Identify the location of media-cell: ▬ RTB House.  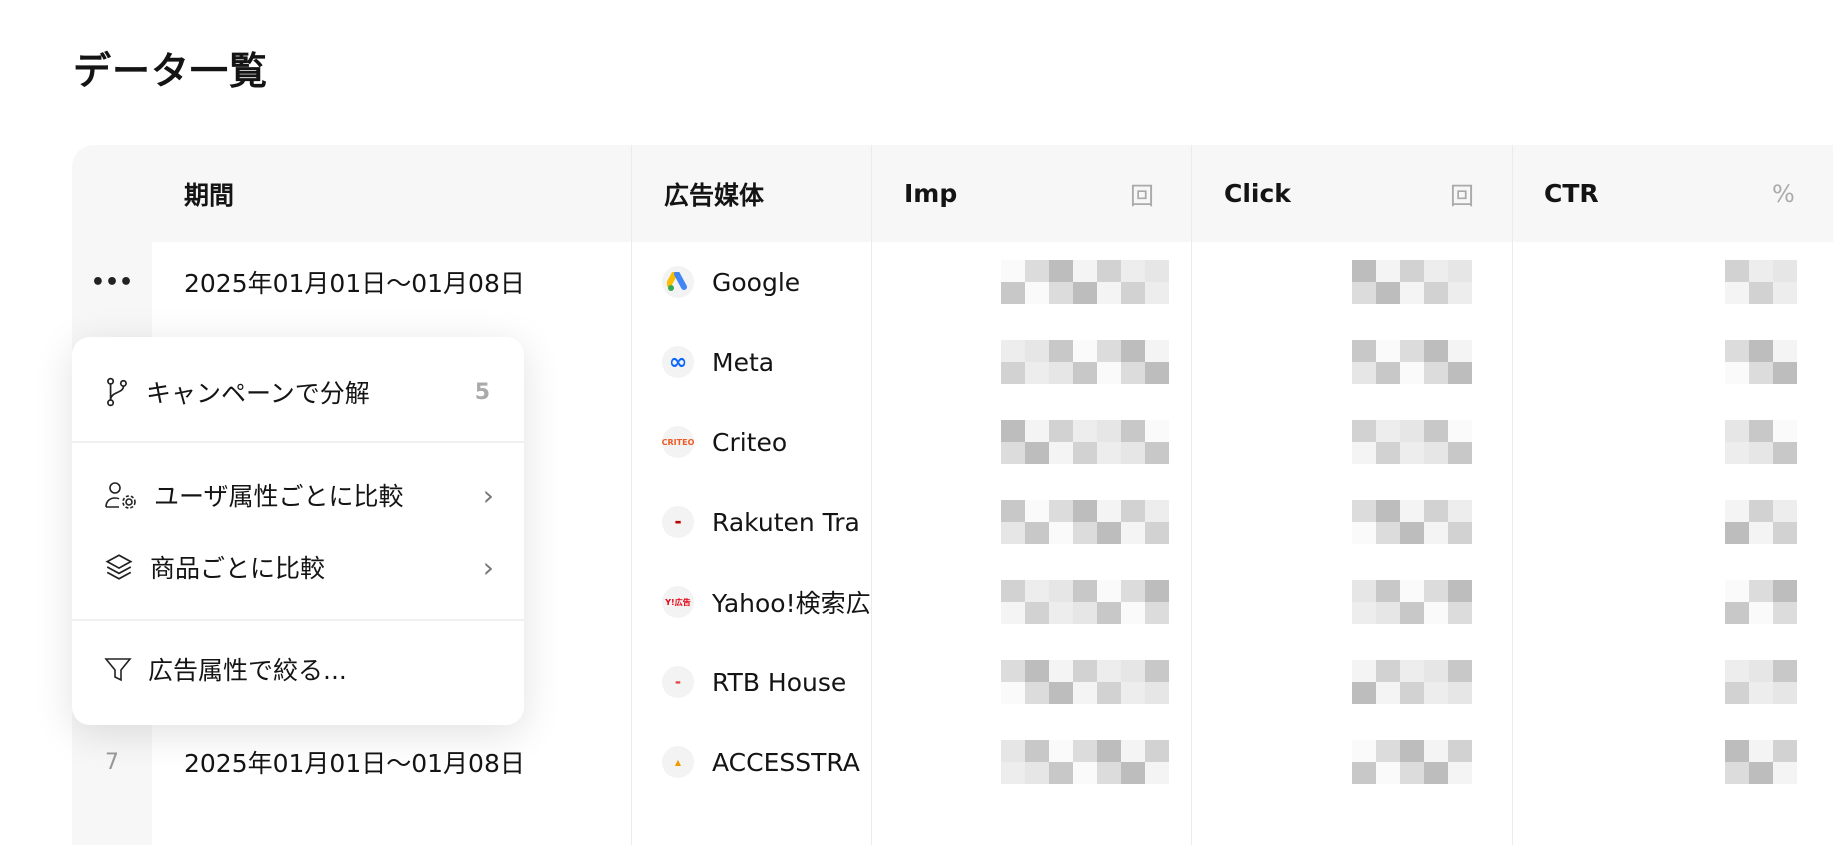
(766, 682).